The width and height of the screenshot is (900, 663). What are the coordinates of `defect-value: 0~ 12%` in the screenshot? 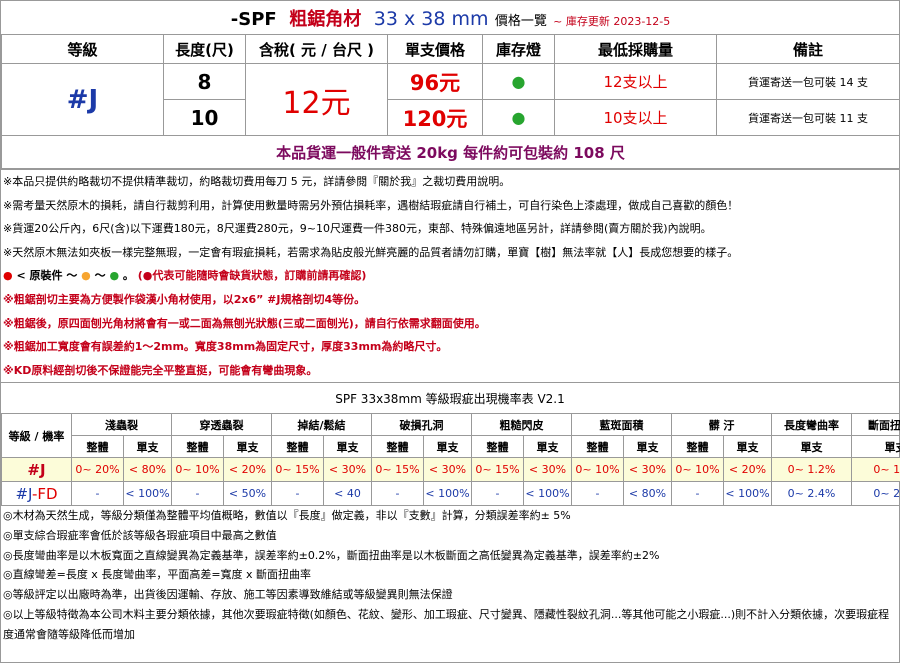 It's located at (875, 470).